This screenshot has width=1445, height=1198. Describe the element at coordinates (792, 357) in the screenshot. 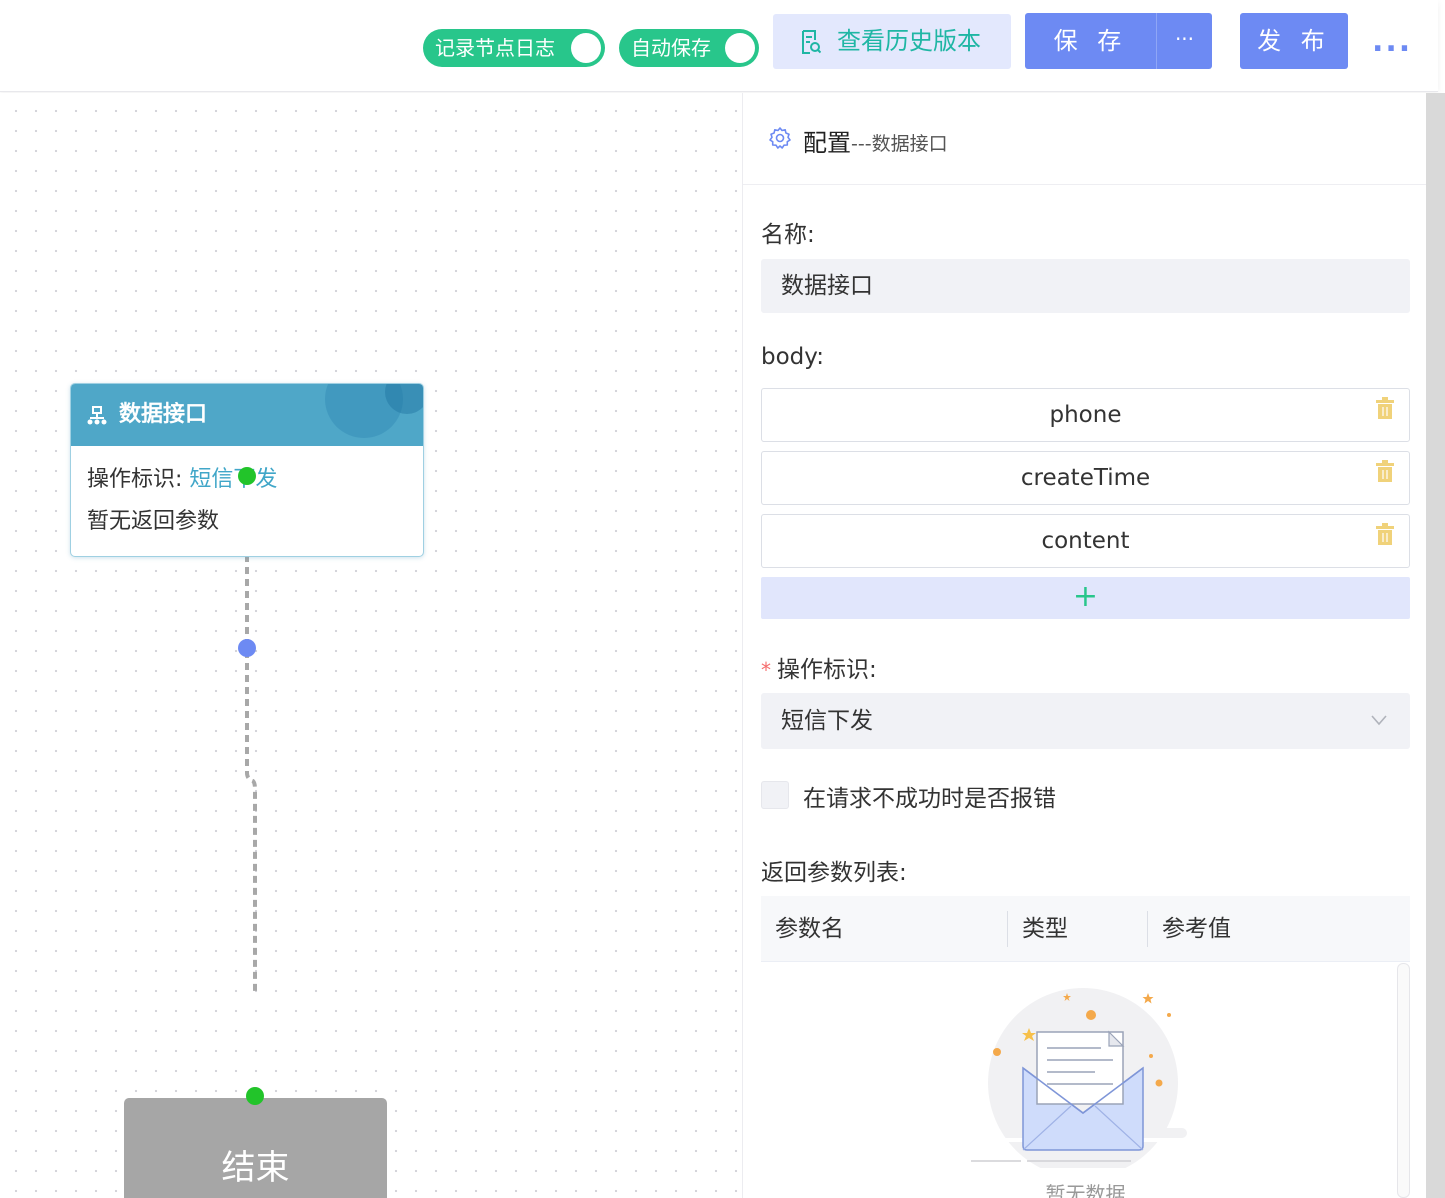

I see `body-label: body:` at that location.